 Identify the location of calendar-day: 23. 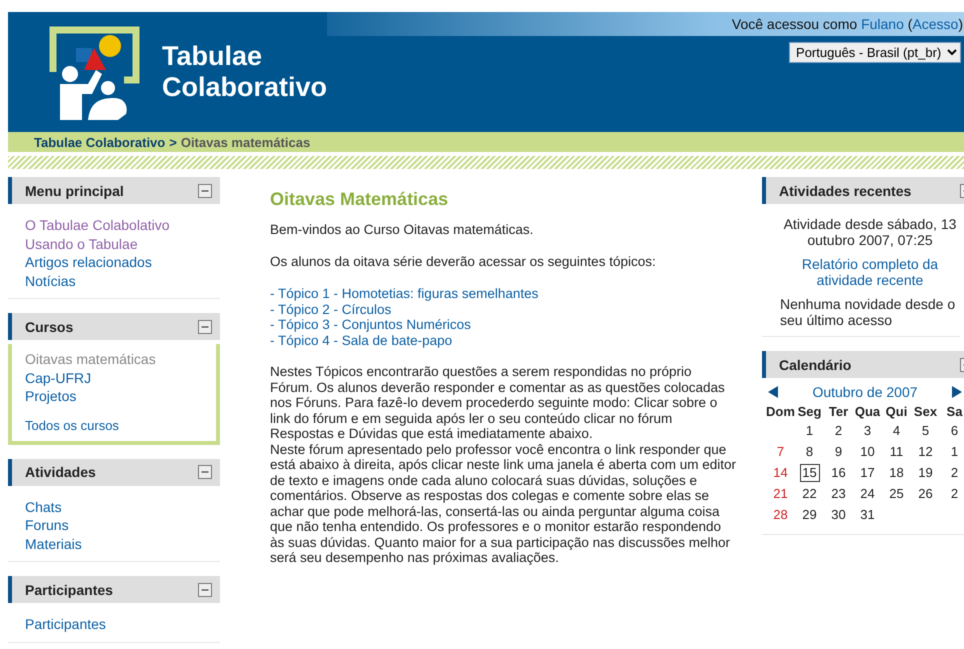
(838, 494).